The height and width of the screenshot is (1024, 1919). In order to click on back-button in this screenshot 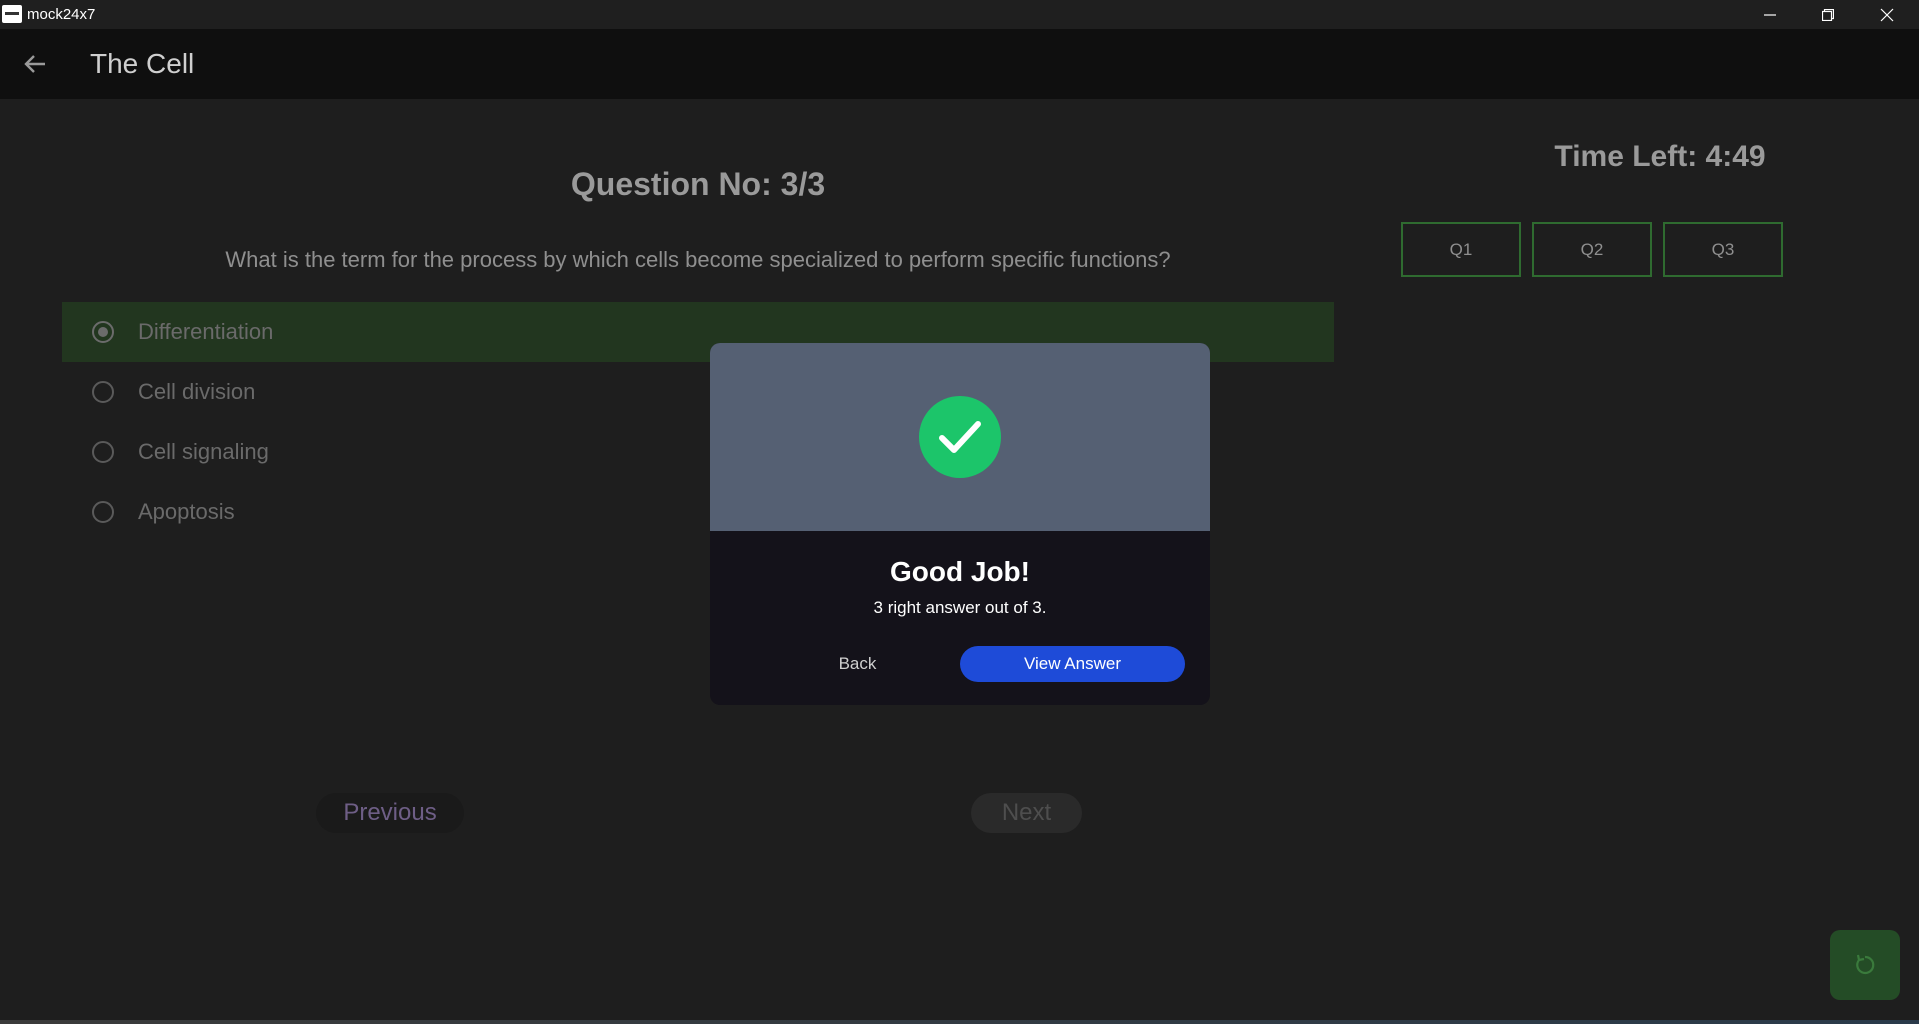, I will do `click(35, 64)`.